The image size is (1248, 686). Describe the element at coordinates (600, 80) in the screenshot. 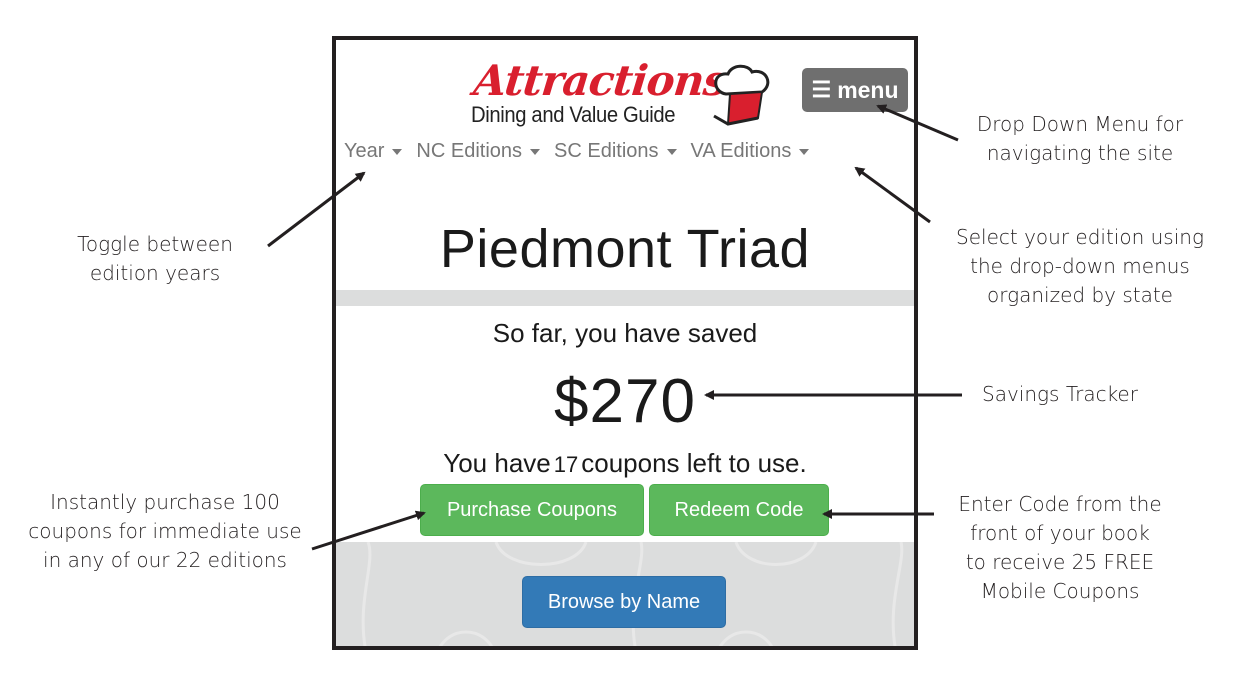

I see `logo-title: Attractions` at that location.